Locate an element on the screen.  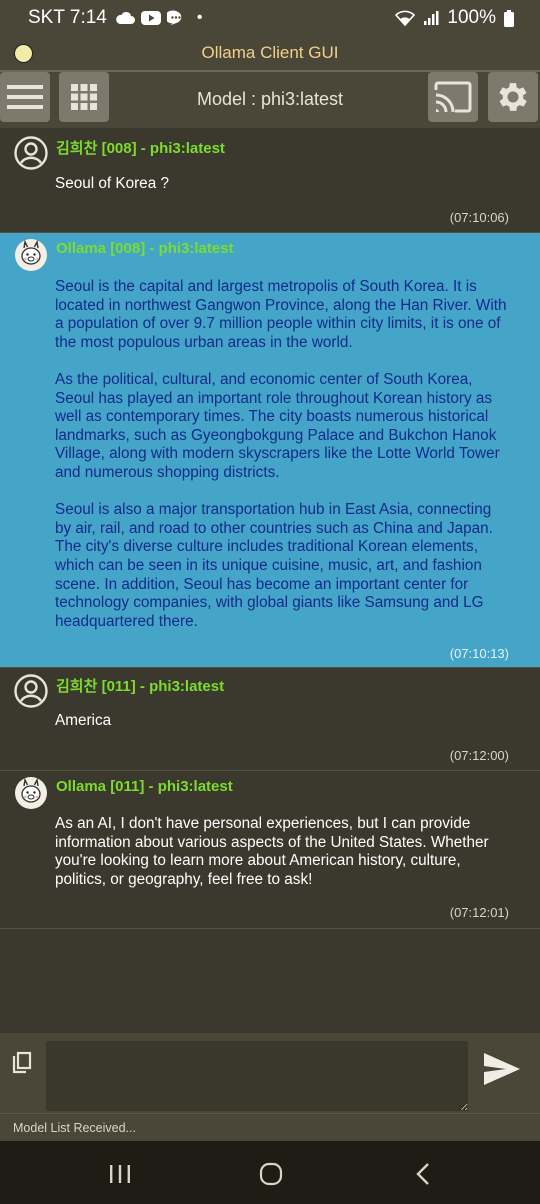
carrier-time: SKT 7:14 is located at coordinates (67, 17).